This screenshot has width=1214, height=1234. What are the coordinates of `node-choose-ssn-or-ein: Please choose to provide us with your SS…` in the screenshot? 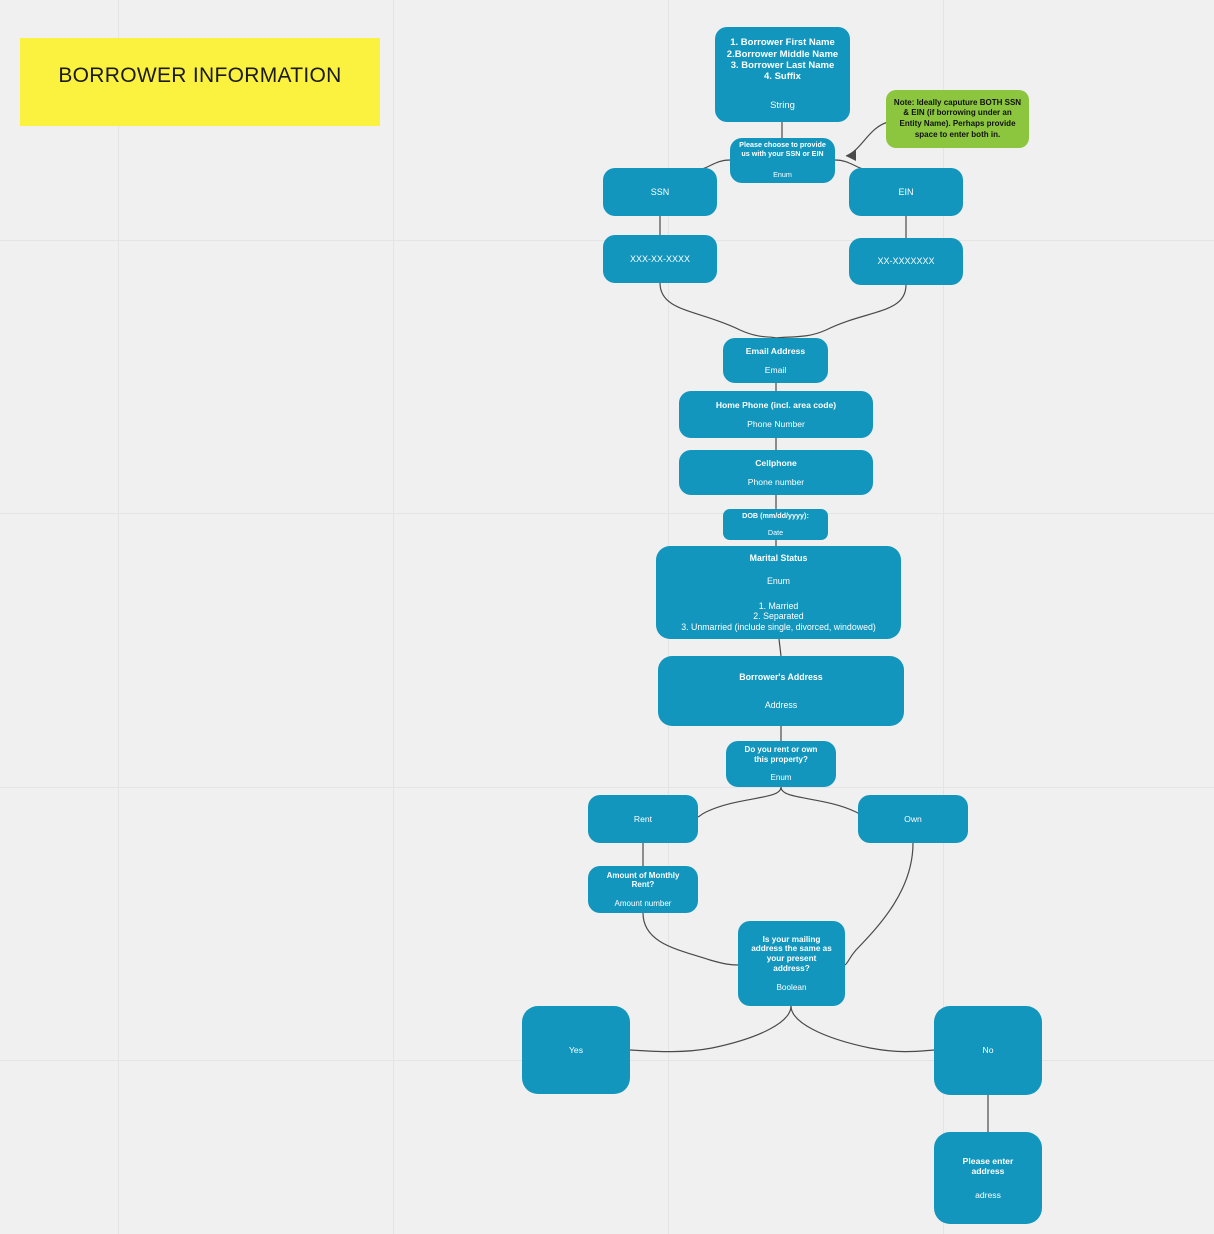 It's located at (782, 160).